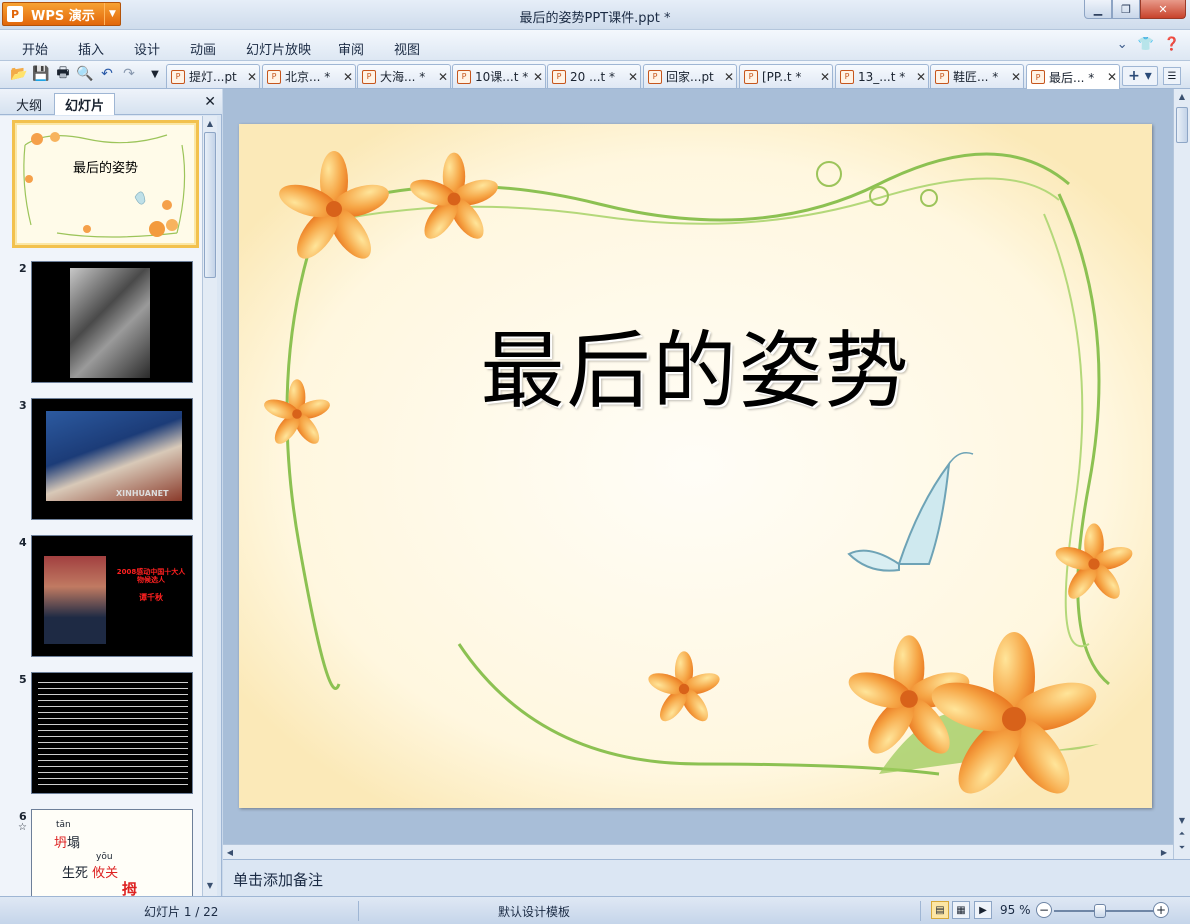 Image resolution: width=1190 pixels, height=924 pixels. What do you see at coordinates (690, 76) in the screenshot?
I see `doc-tab: P 回家...pt ✕` at bounding box center [690, 76].